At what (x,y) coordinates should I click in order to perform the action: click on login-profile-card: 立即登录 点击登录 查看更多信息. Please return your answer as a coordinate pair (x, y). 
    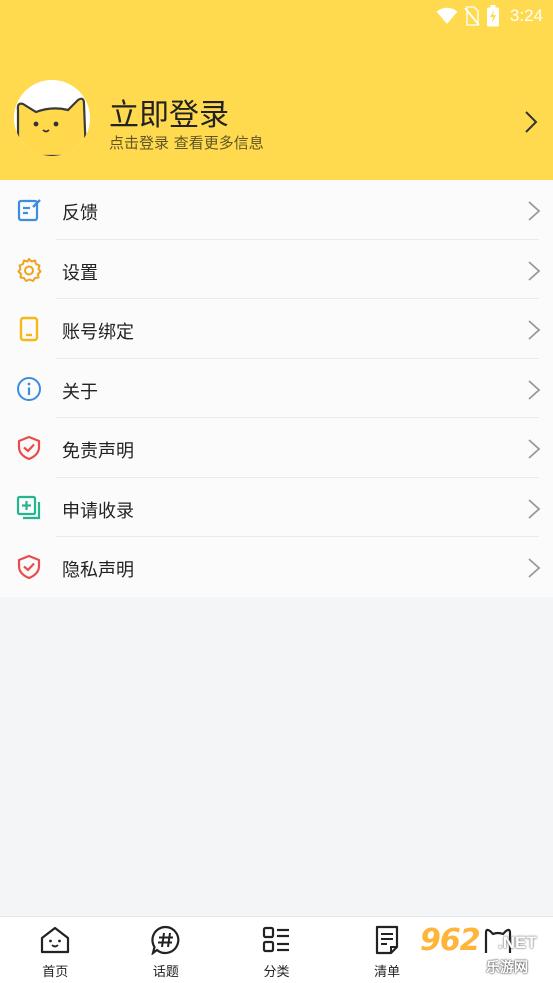
    Looking at the image, I should click on (276, 119).